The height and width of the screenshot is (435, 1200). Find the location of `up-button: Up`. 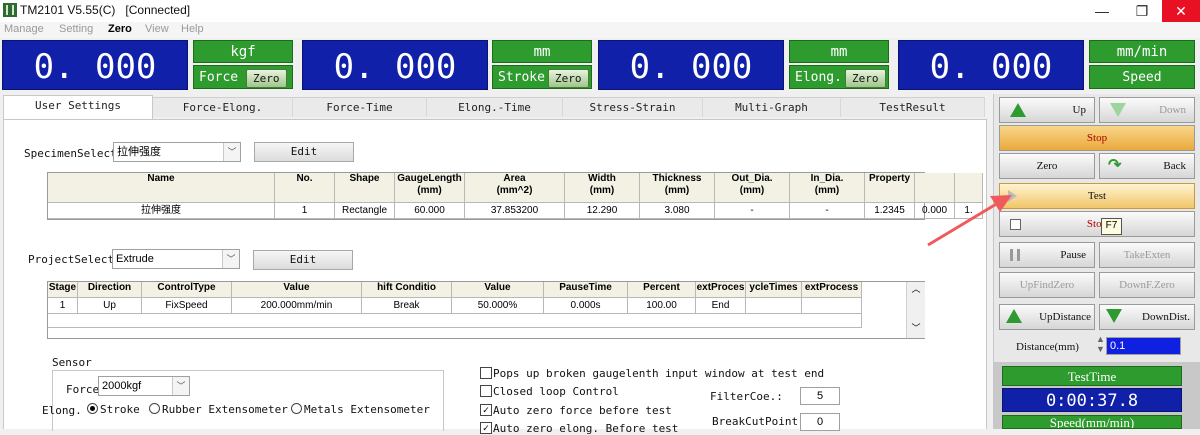

up-button: Up is located at coordinates (1047, 110).